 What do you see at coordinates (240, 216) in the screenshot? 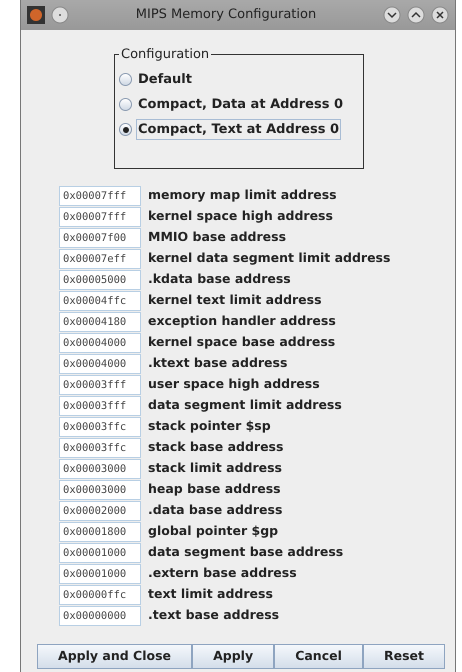
I see `address-label: kernel space high address` at bounding box center [240, 216].